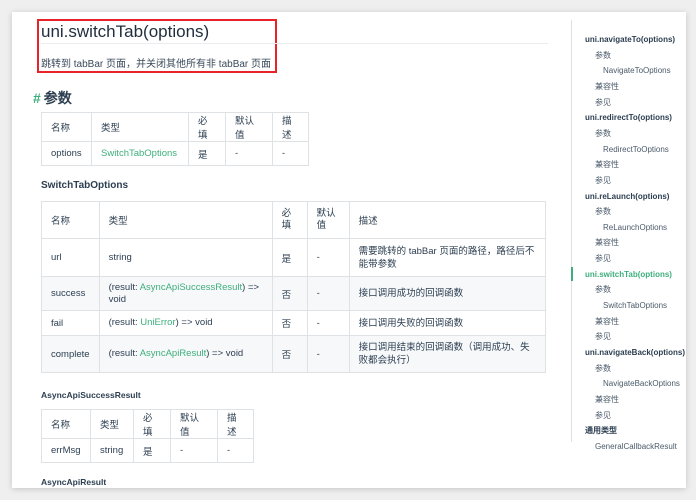 This screenshot has width=696, height=500. I want to click on toc-item: NavigateBackOptions, so click(641, 383).